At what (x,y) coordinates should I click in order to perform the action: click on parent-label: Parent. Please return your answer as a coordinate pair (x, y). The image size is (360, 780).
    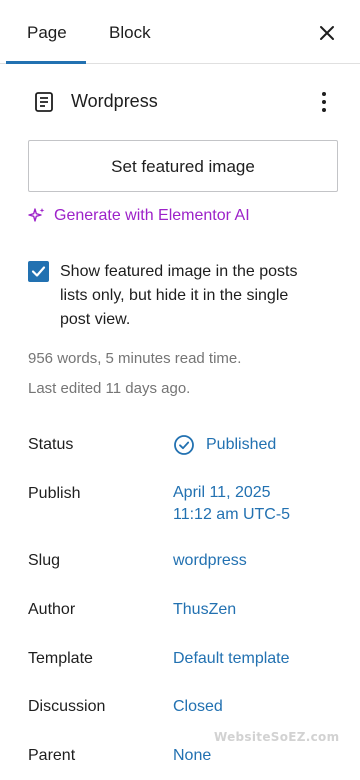
    Looking at the image, I should click on (52, 755).